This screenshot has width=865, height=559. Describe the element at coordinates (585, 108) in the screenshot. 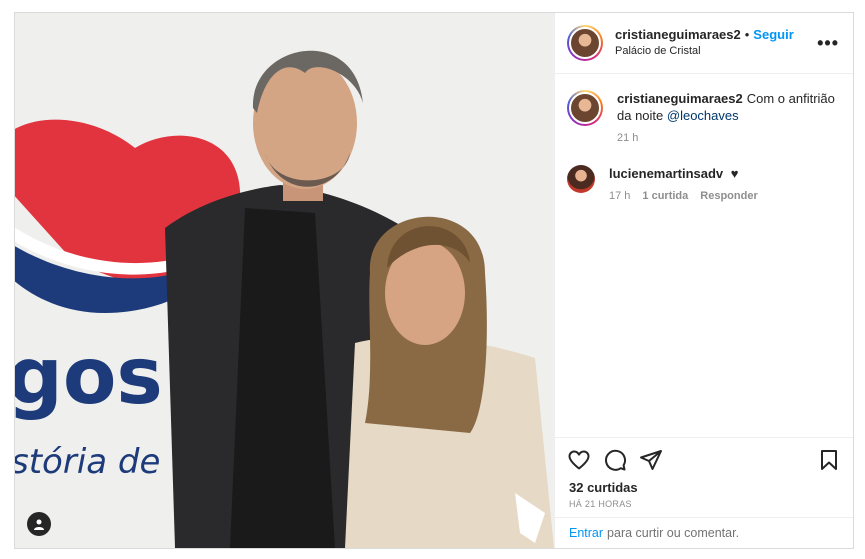

I see `caption-avatar` at that location.